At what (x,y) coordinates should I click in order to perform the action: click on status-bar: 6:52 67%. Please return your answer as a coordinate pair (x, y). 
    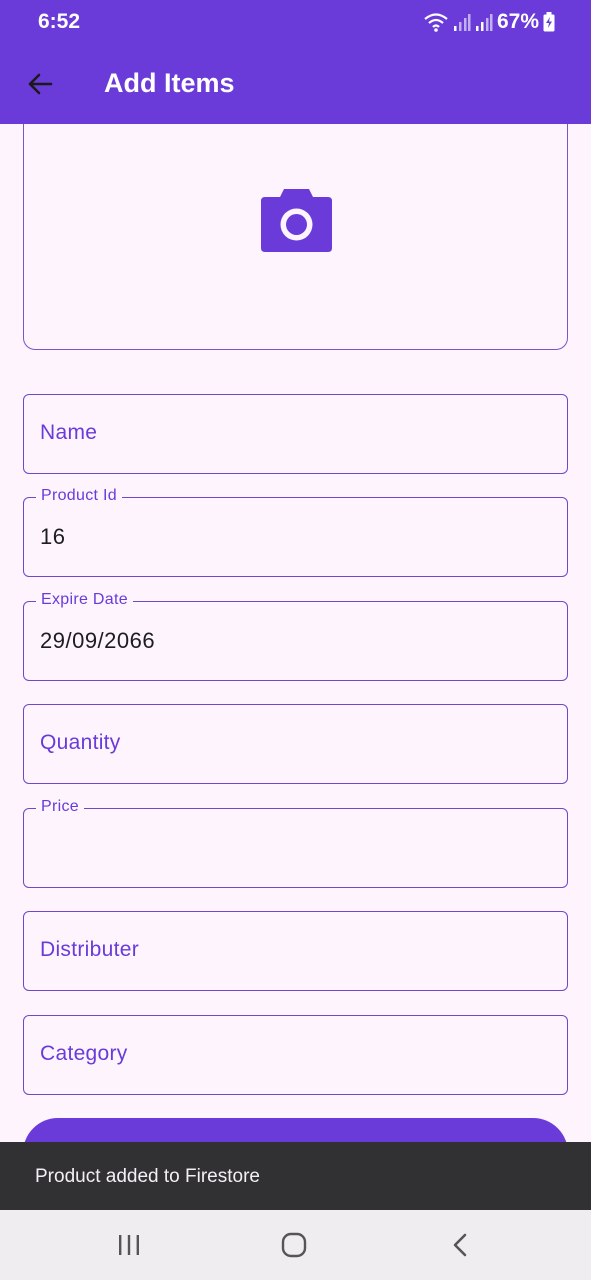
    Looking at the image, I should click on (295, 22).